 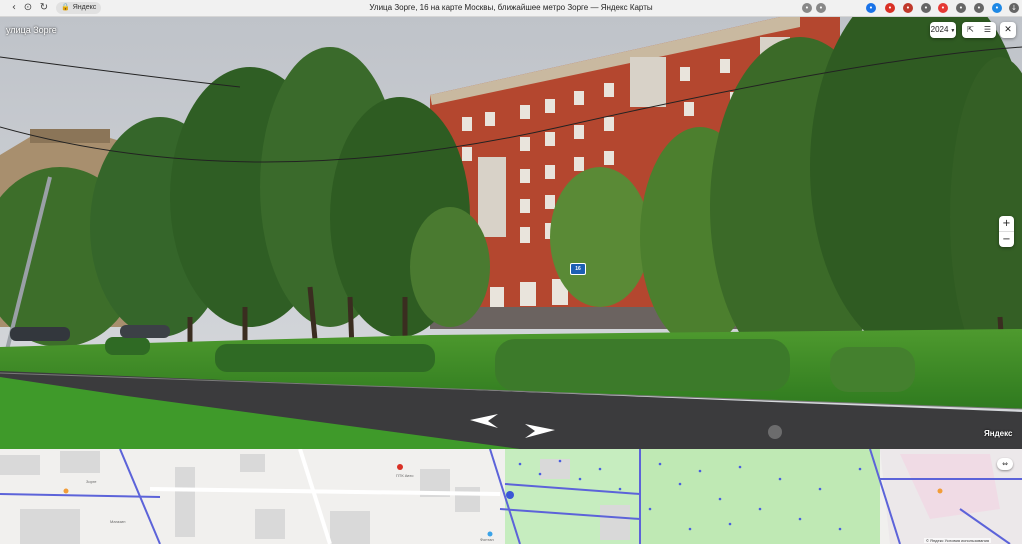 I want to click on translate-icon: •, so click(x=871, y=8).